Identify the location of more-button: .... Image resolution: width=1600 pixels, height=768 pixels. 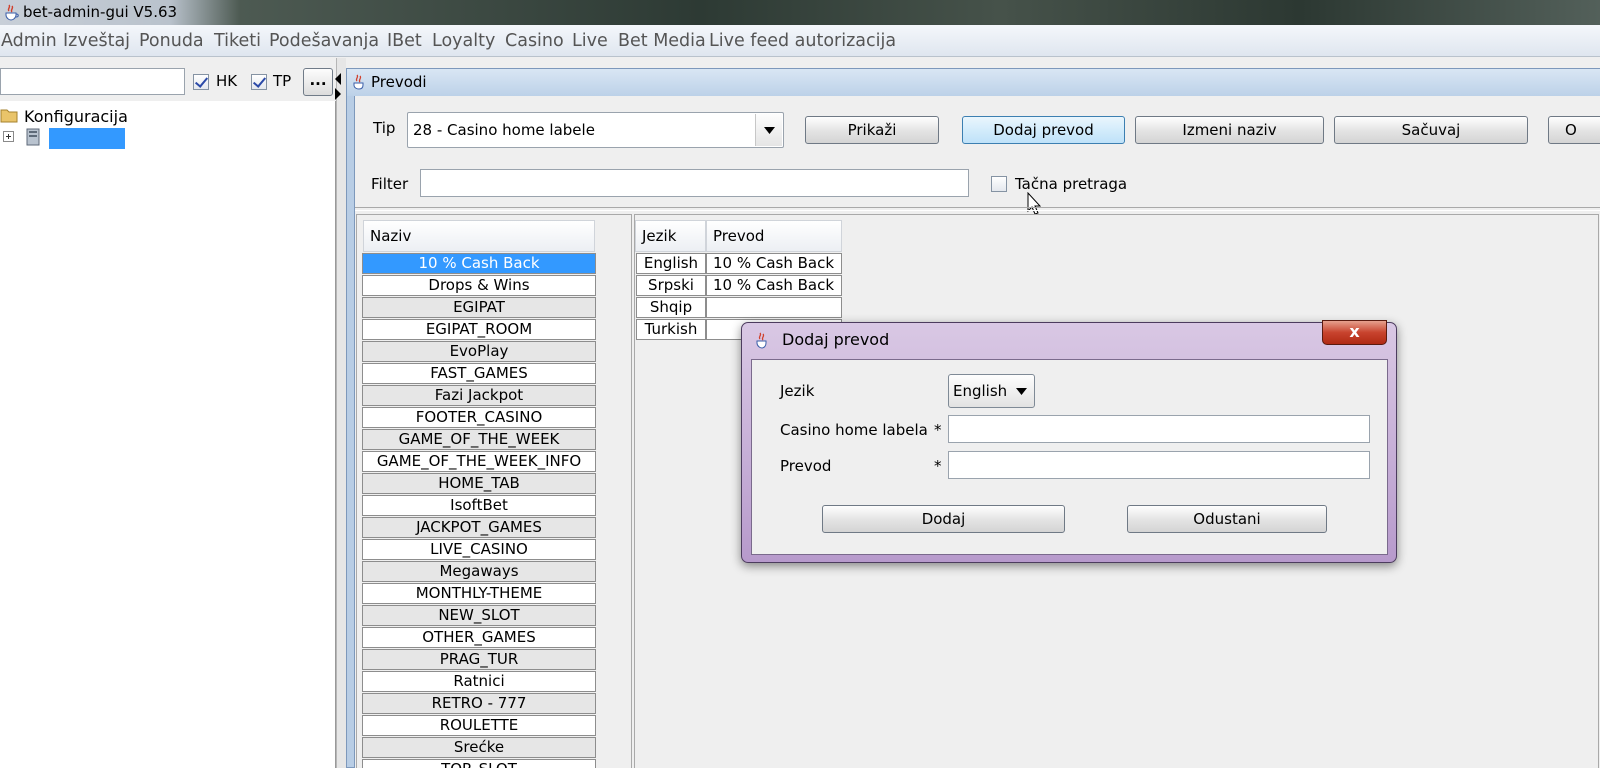
(318, 82).